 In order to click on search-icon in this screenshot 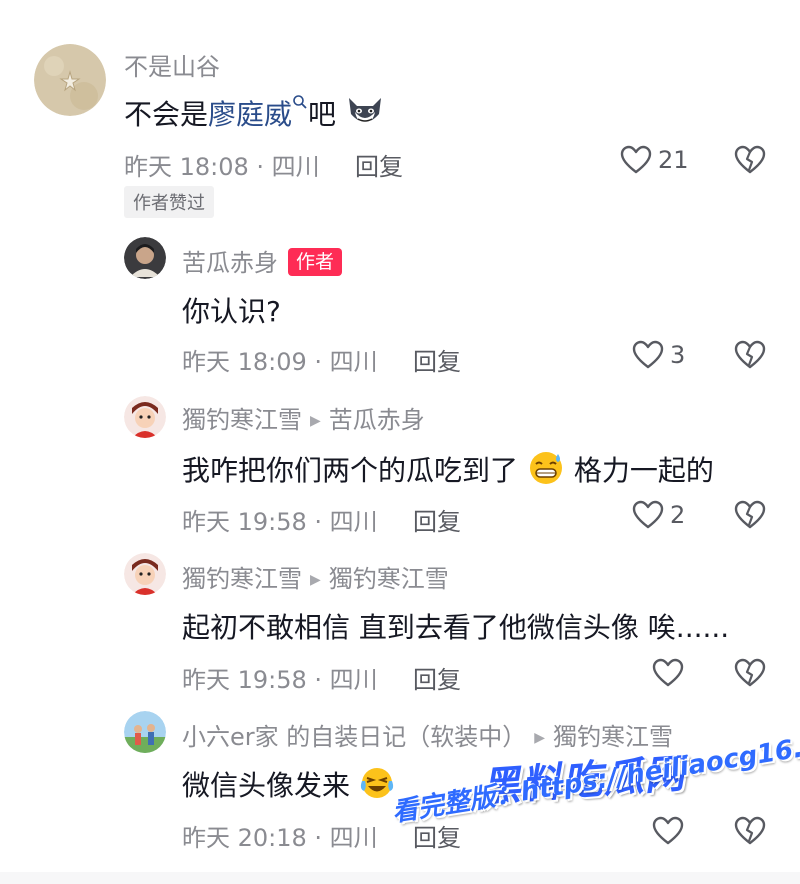, I will do `click(300, 102)`.